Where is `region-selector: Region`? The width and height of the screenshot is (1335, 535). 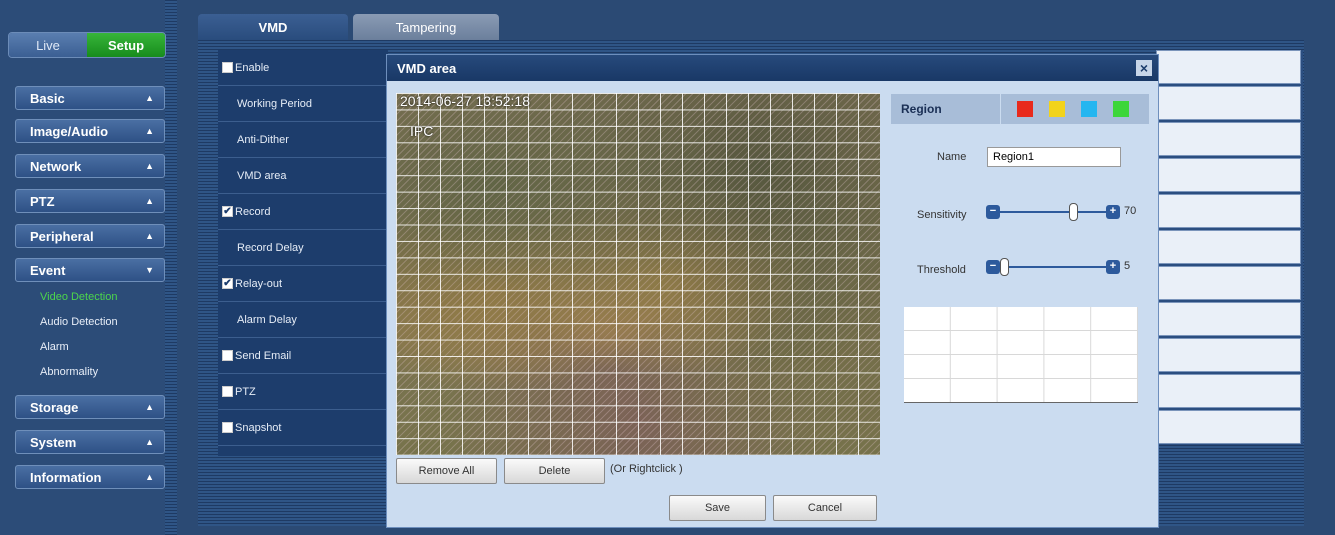 region-selector: Region is located at coordinates (1020, 109).